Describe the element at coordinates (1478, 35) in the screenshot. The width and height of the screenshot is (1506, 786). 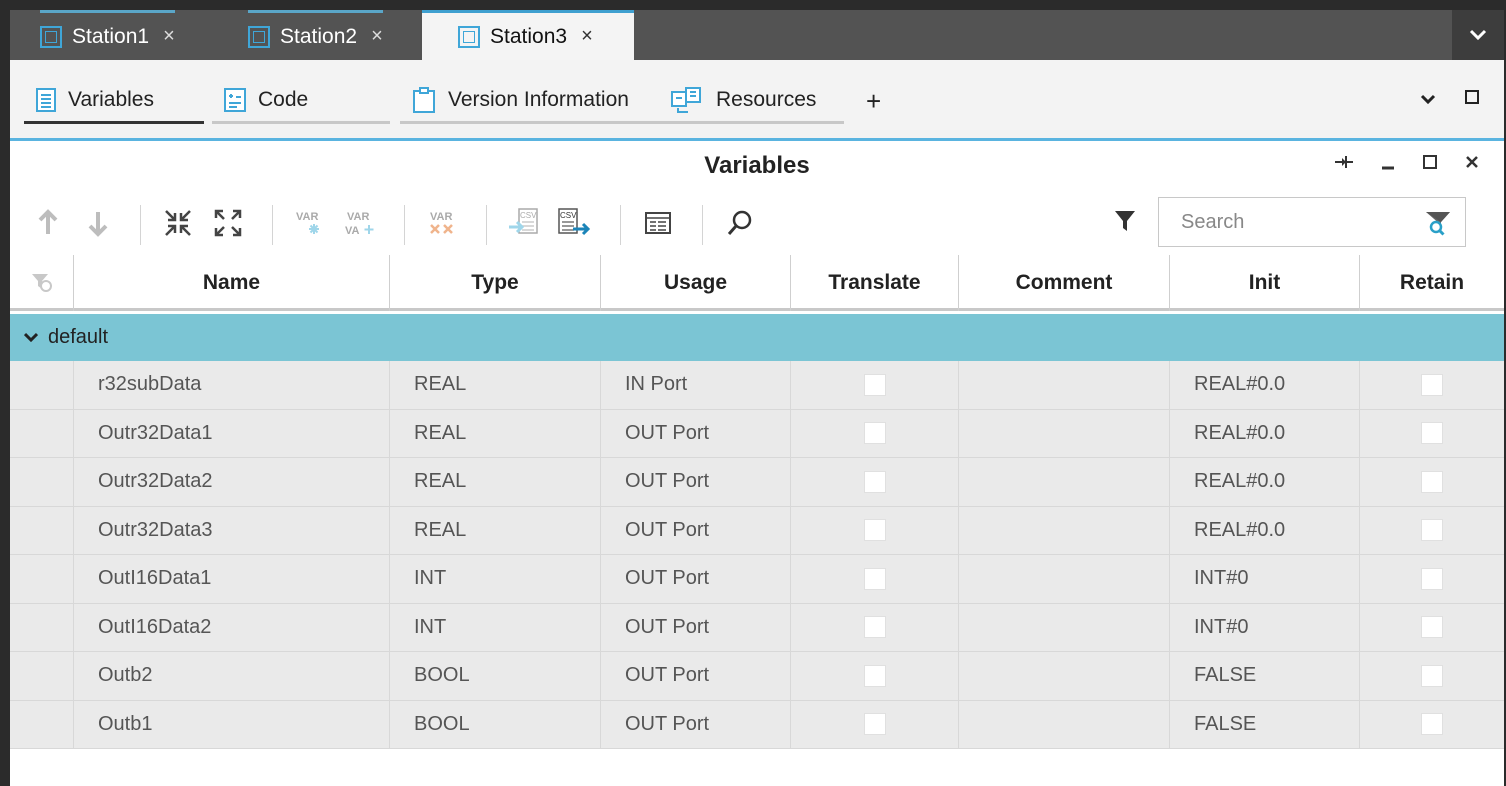
I see `tab-list-chevron-down-icon` at that location.